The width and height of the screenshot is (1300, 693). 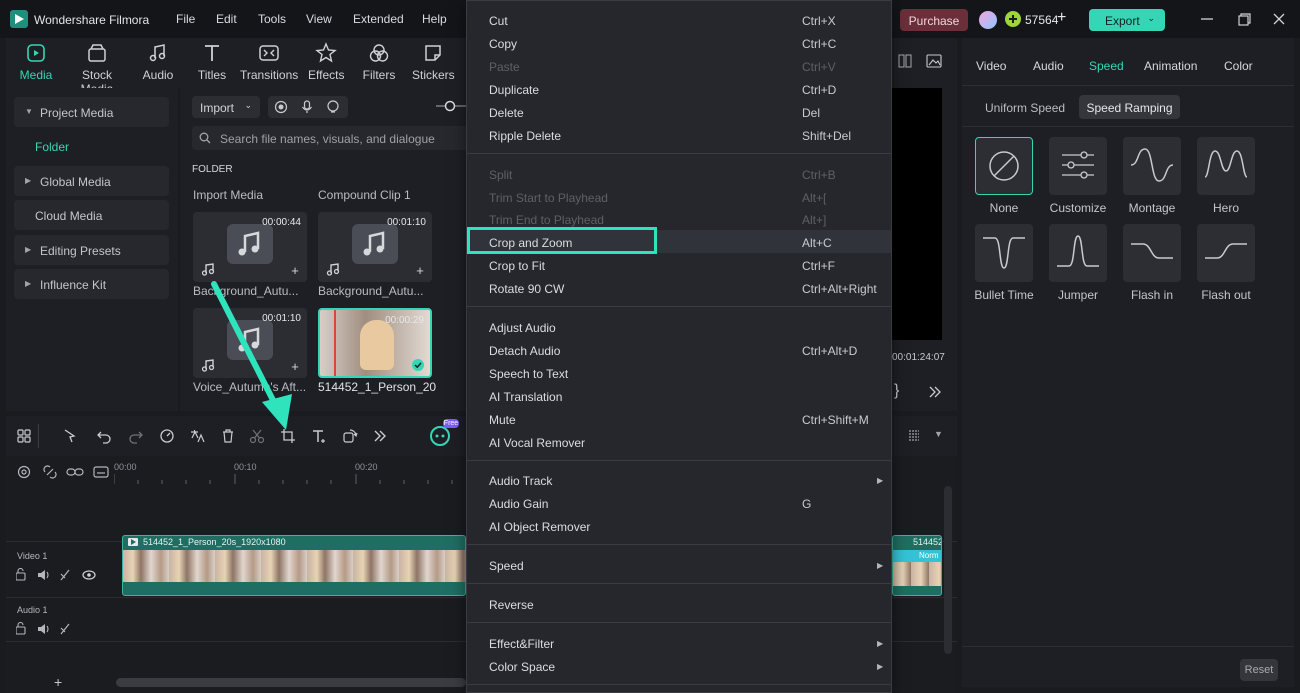 What do you see at coordinates (520, 481) in the screenshot?
I see `menu-item-audio-track: Audio Track` at bounding box center [520, 481].